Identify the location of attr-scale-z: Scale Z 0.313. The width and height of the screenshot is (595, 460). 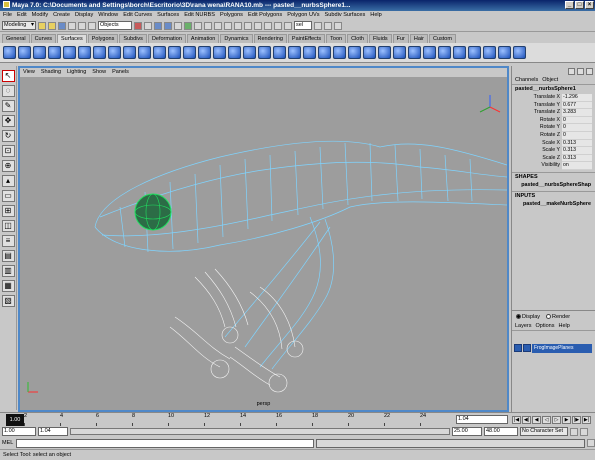
(553, 158).